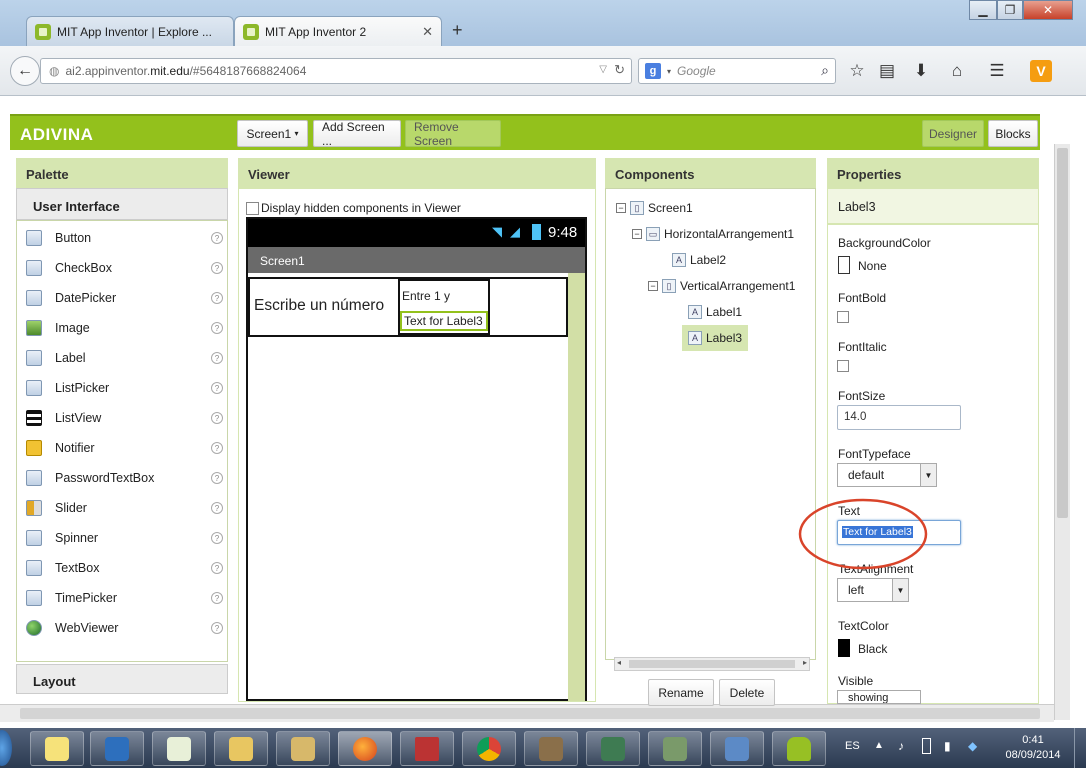 The image size is (1086, 768). I want to click on delete-button: Delete, so click(747, 692).